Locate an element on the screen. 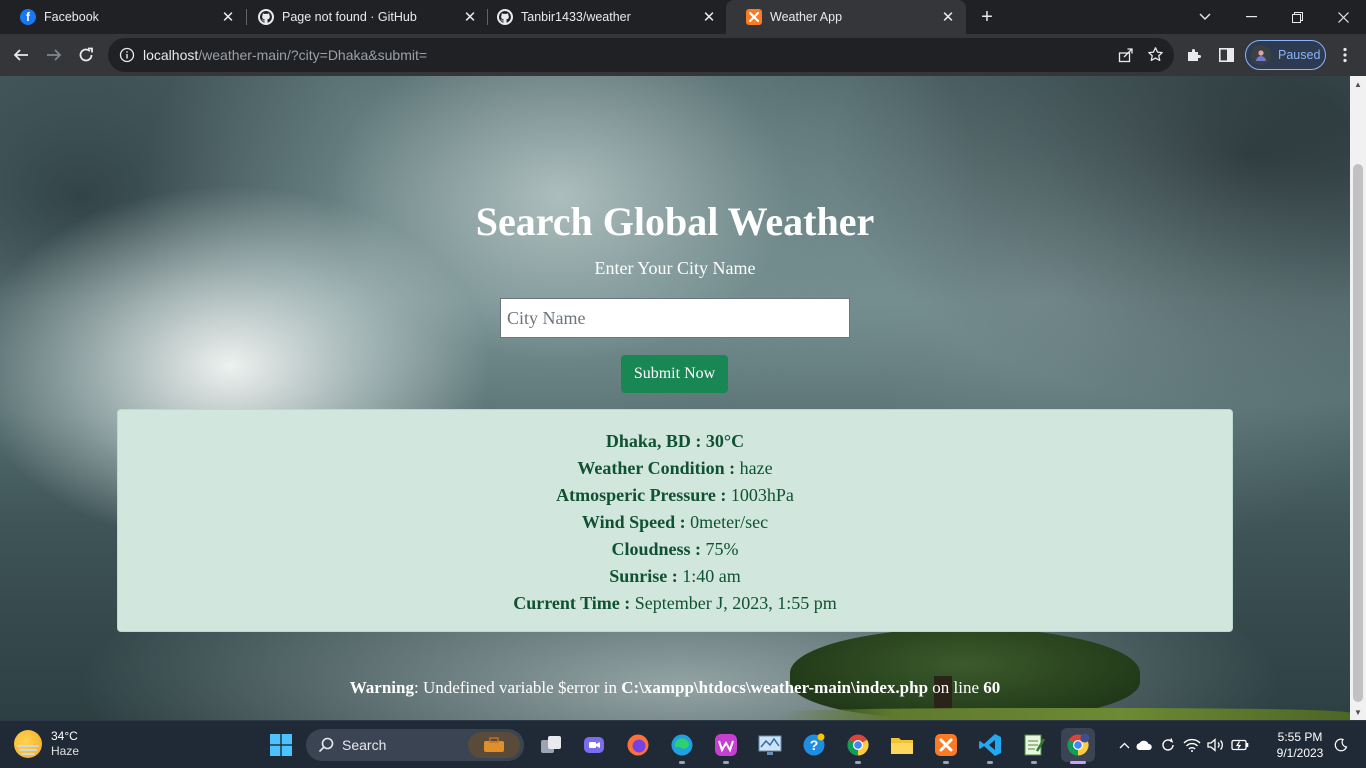 Image resolution: width=1366 pixels, height=768 pixels. avatar is located at coordinates (1261, 55).